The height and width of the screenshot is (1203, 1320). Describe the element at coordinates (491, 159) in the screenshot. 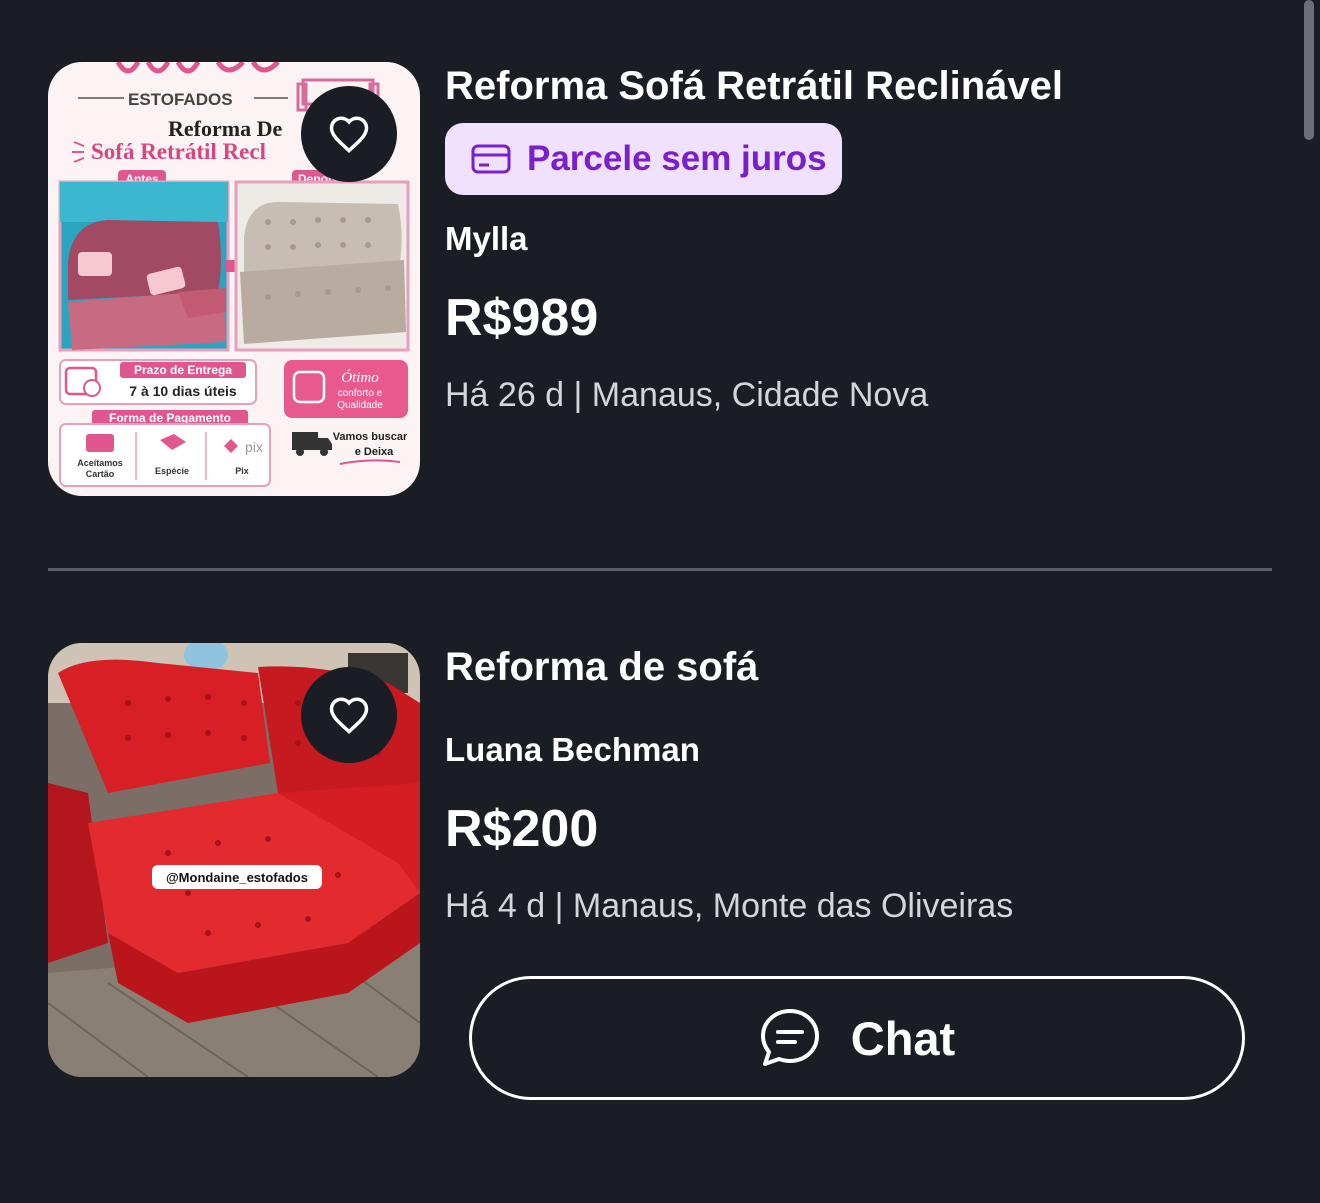

I see `credit-card-icon` at that location.